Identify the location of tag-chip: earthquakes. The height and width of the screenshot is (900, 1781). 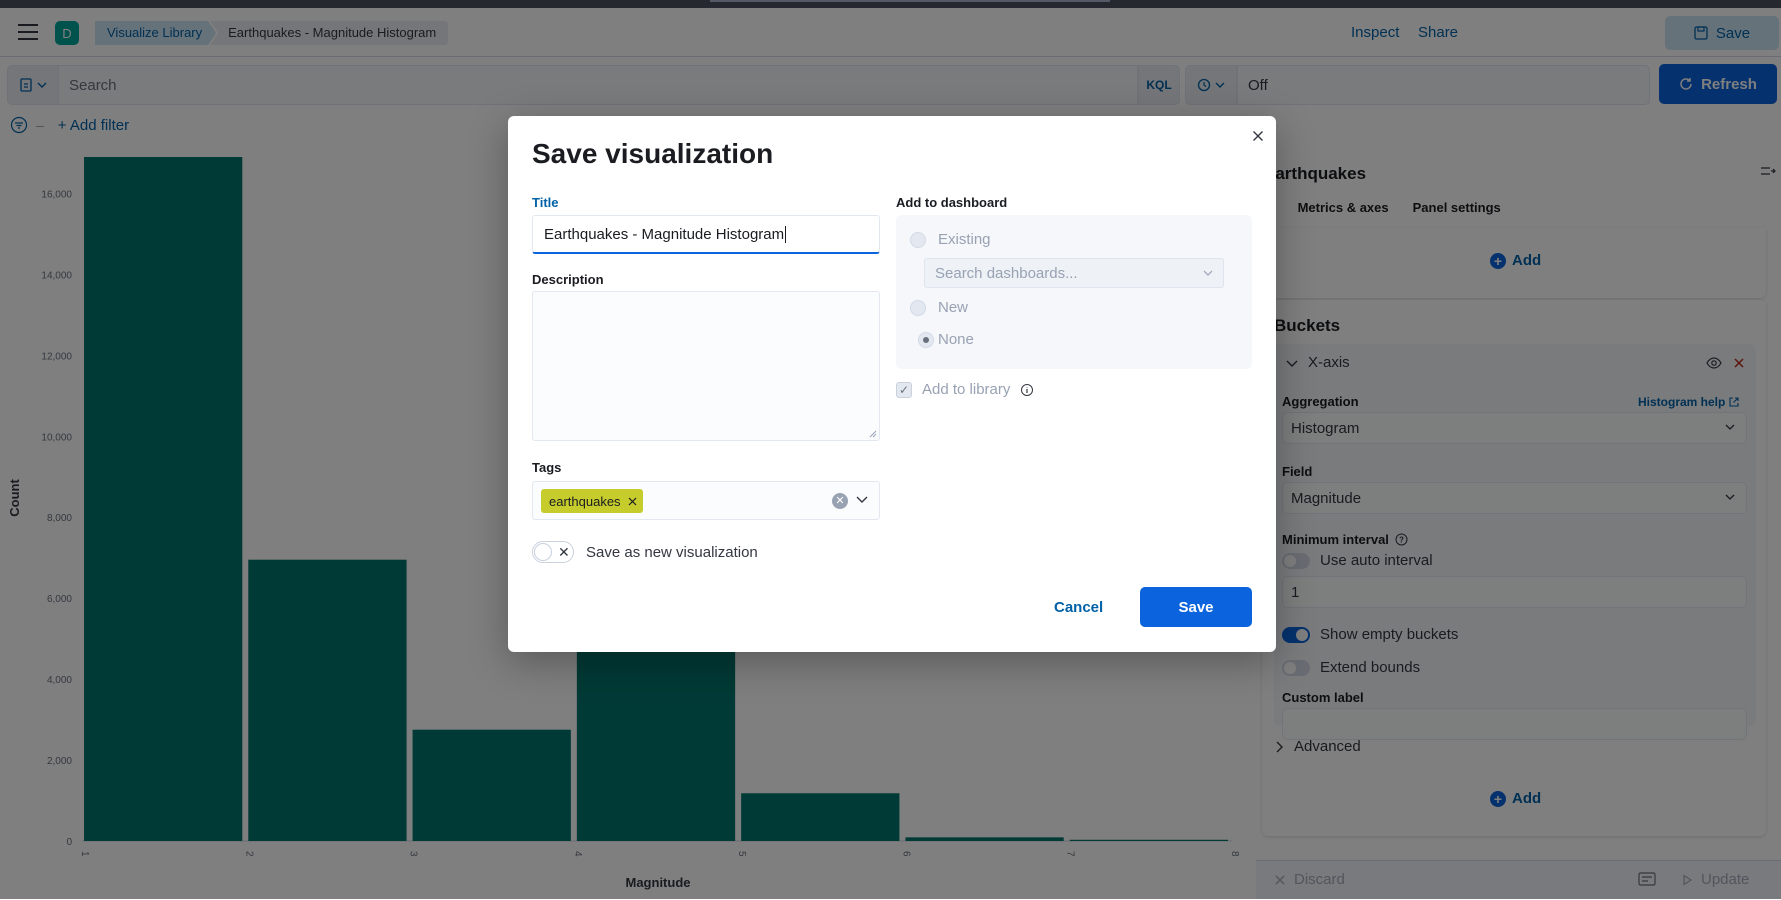
(592, 501).